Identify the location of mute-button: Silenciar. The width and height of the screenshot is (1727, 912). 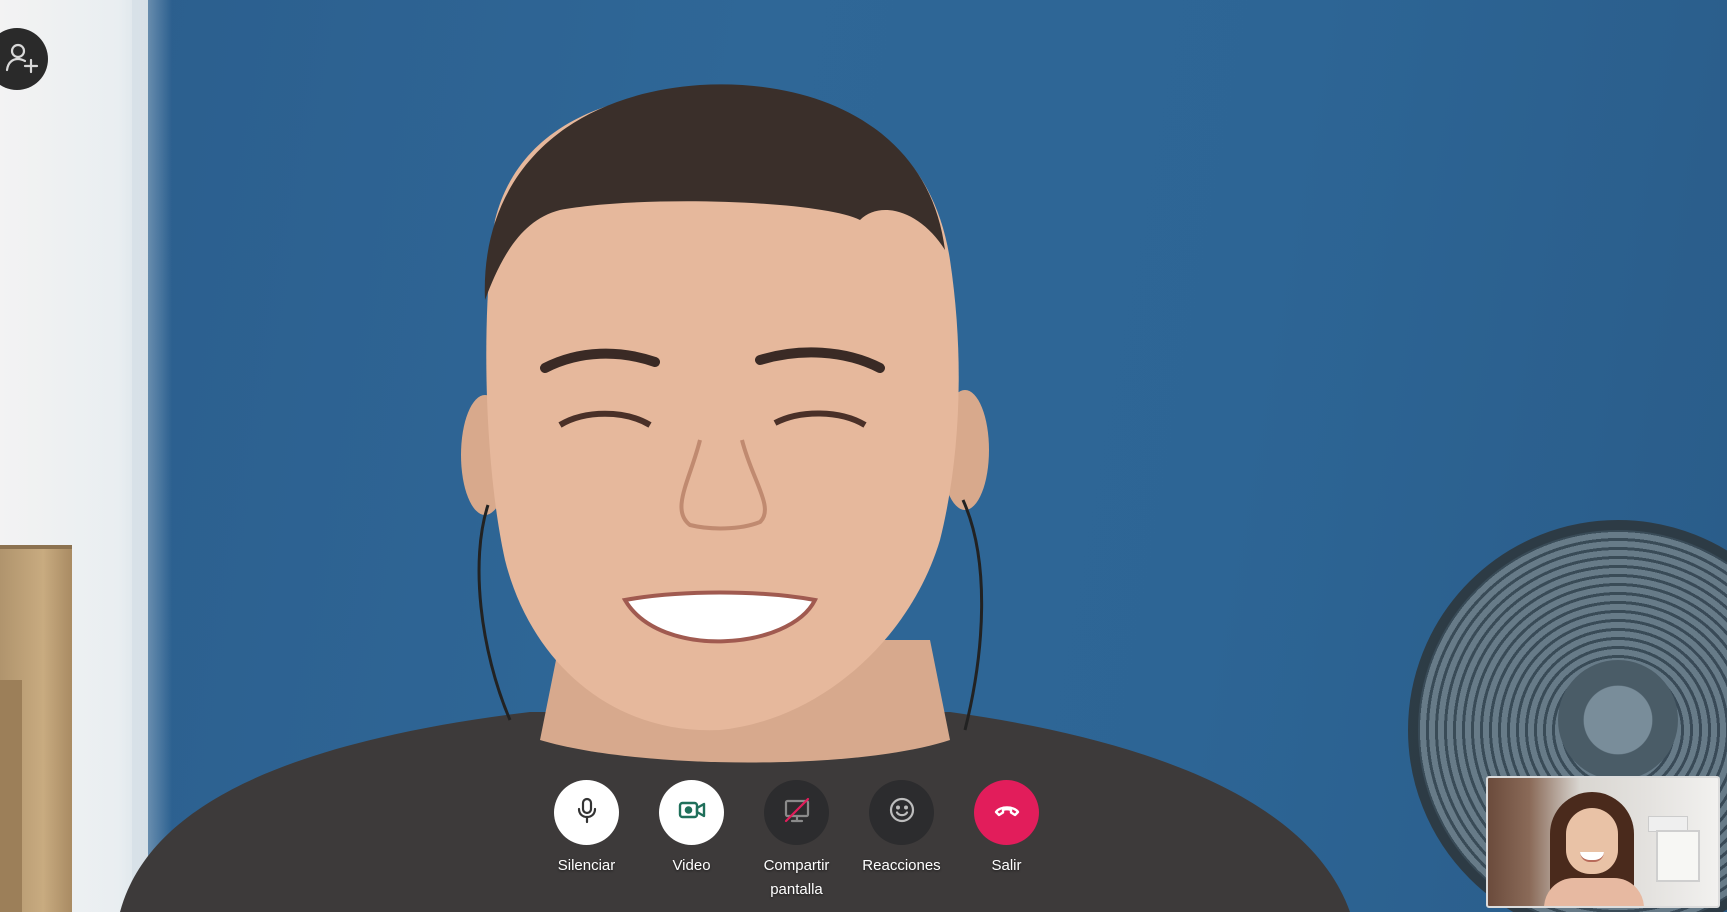
(586, 841).